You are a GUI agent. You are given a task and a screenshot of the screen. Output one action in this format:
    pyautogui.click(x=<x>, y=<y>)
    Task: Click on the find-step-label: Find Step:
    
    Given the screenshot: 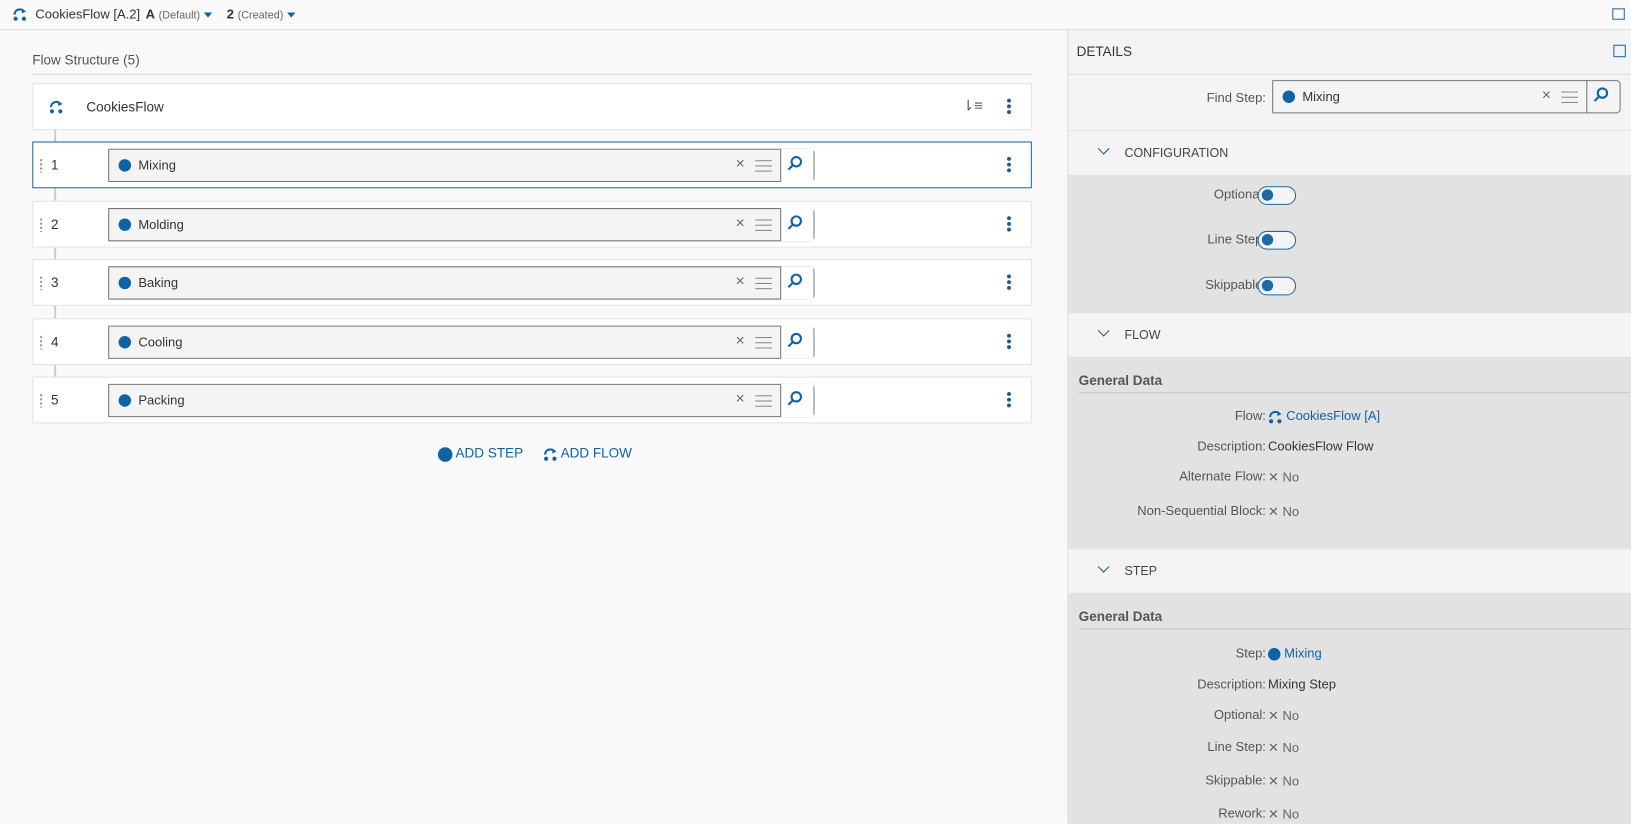 What is the action you would take?
    pyautogui.click(x=1236, y=98)
    